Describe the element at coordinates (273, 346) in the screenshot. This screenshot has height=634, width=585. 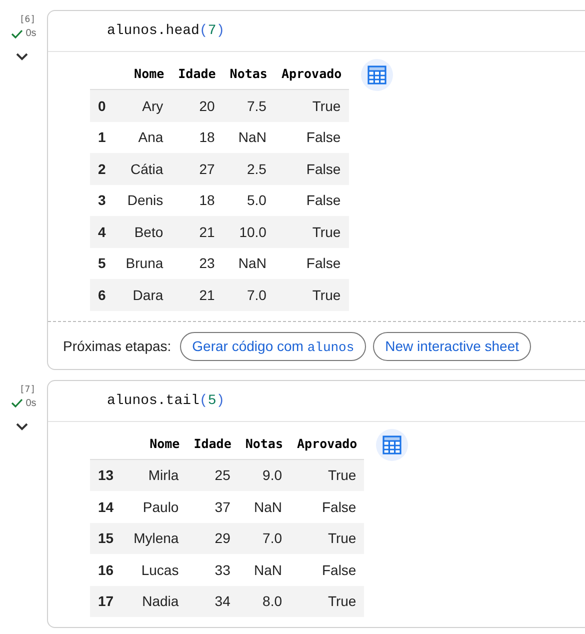
I see `suggestion-button: Gerar código com alunos` at that location.